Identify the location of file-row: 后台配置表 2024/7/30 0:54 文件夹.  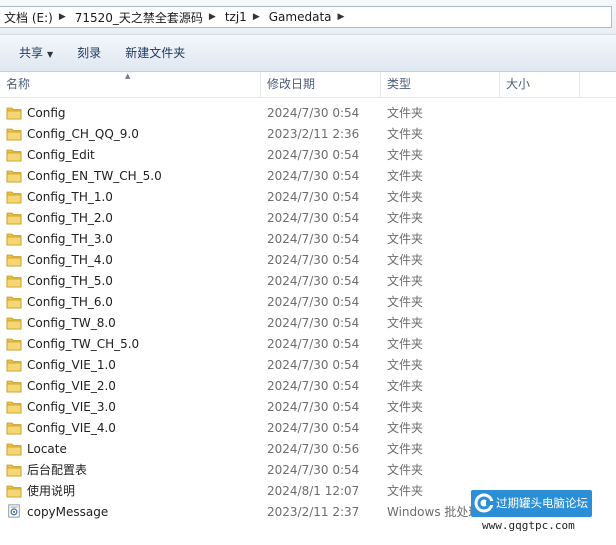
(308, 470).